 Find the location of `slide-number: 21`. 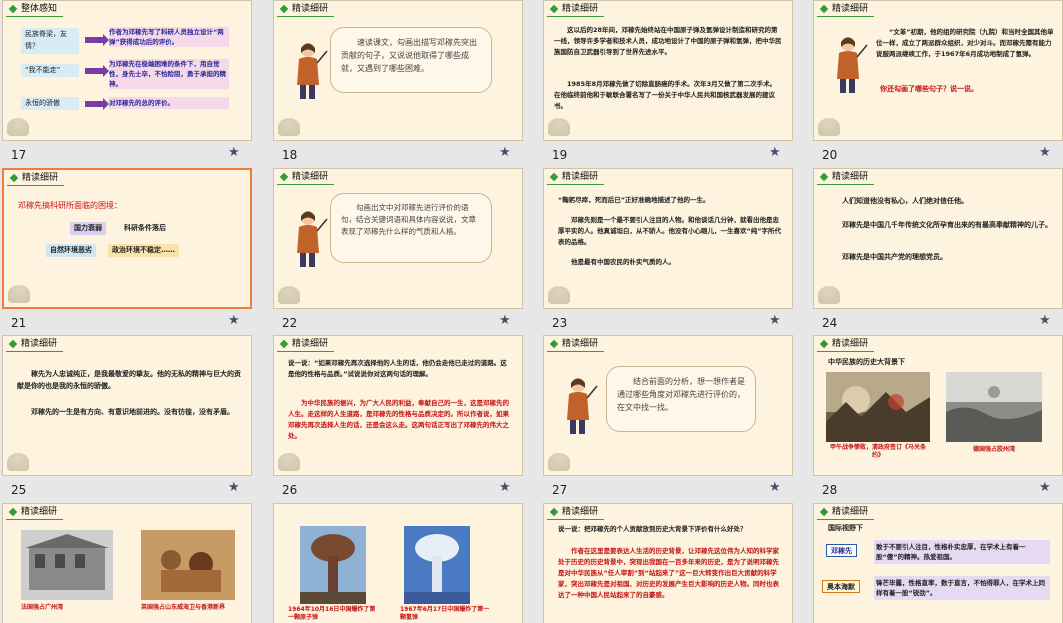

slide-number: 21 is located at coordinates (19, 323).